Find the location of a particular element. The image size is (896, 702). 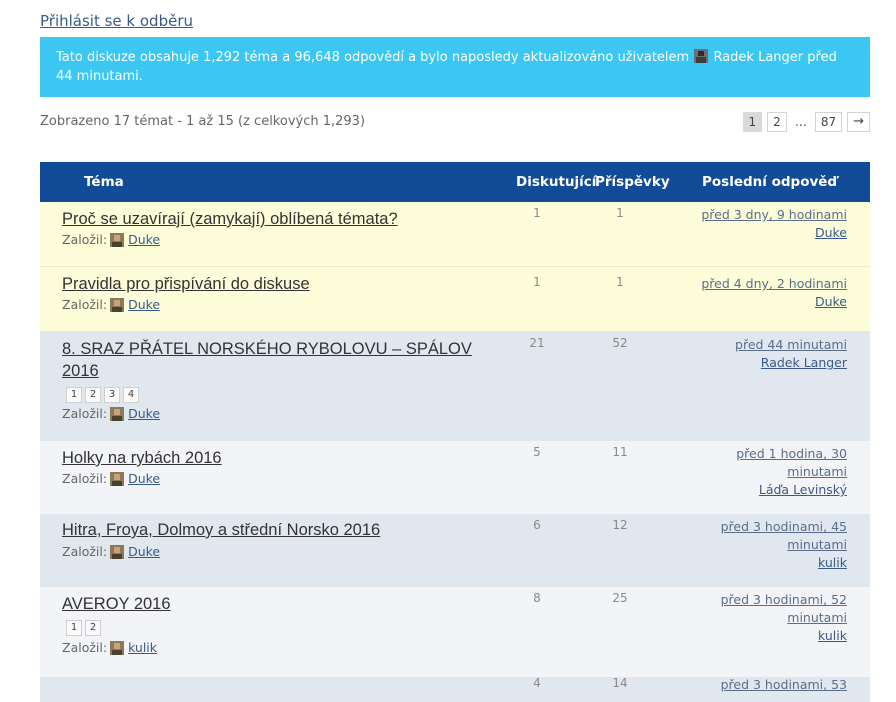

last-reply-time-link: před 3 dny, 9 hodinami is located at coordinates (774, 214).